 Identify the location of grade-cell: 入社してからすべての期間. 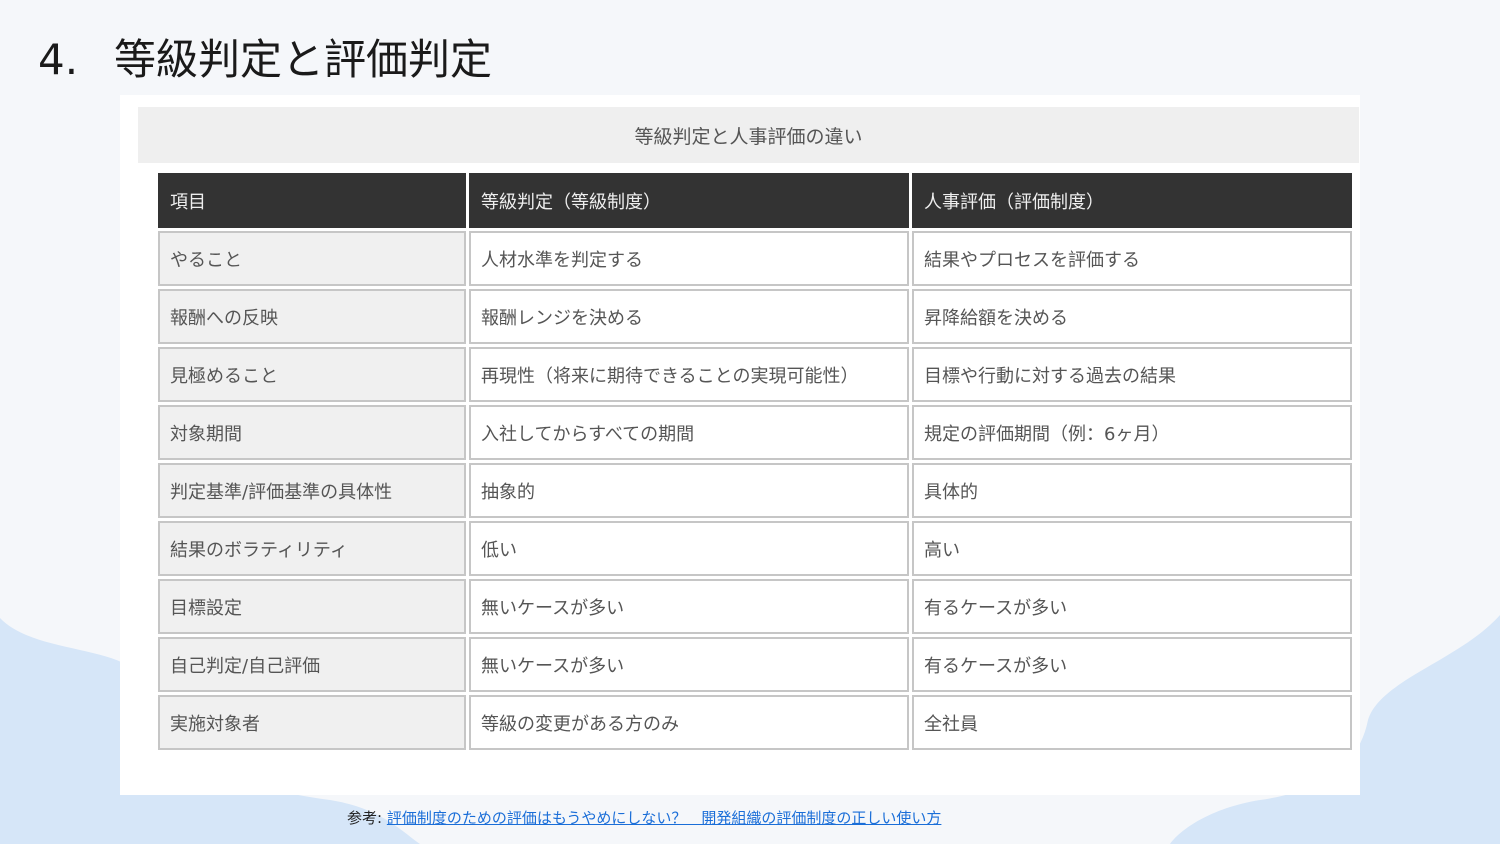
(689, 432).